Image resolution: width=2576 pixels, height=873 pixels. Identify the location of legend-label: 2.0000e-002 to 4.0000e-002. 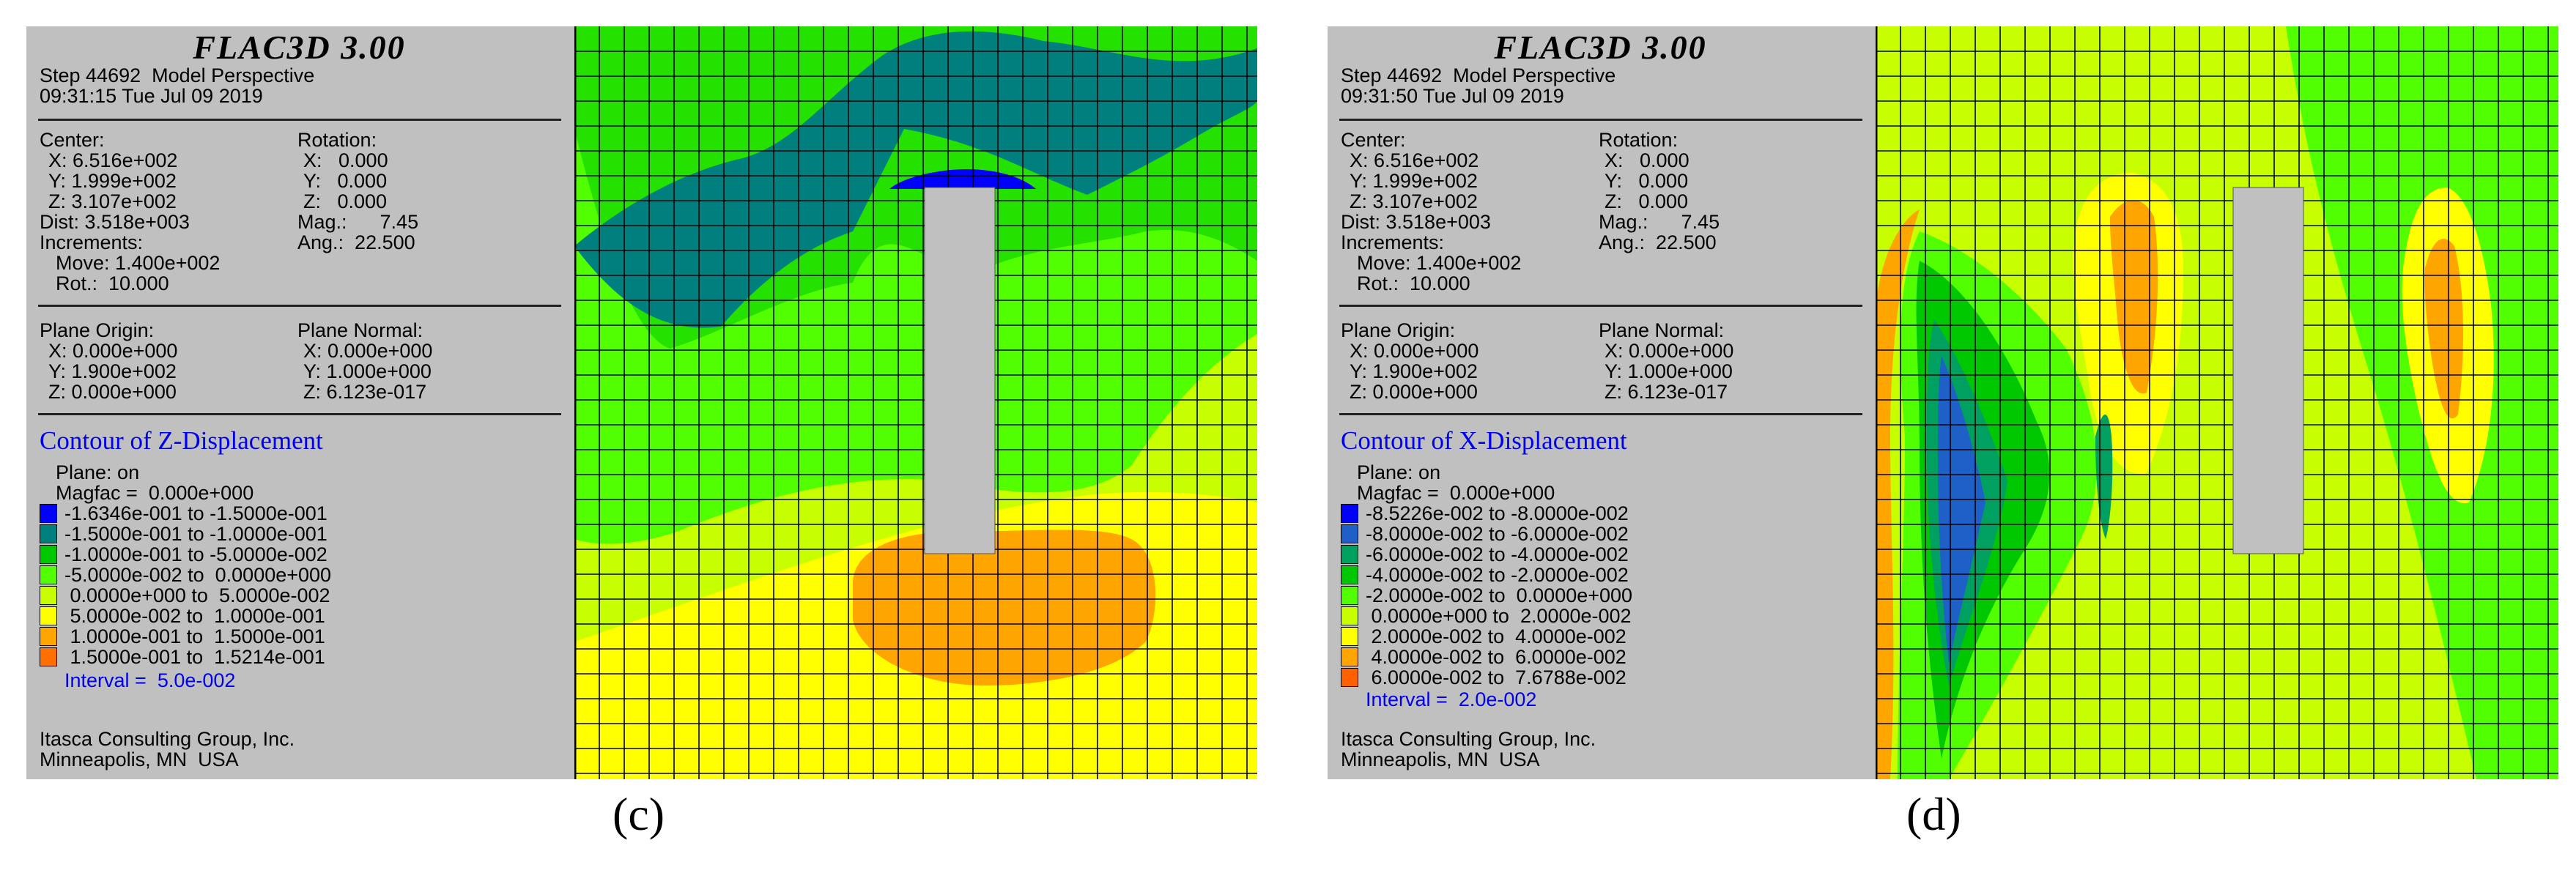
(1496, 636).